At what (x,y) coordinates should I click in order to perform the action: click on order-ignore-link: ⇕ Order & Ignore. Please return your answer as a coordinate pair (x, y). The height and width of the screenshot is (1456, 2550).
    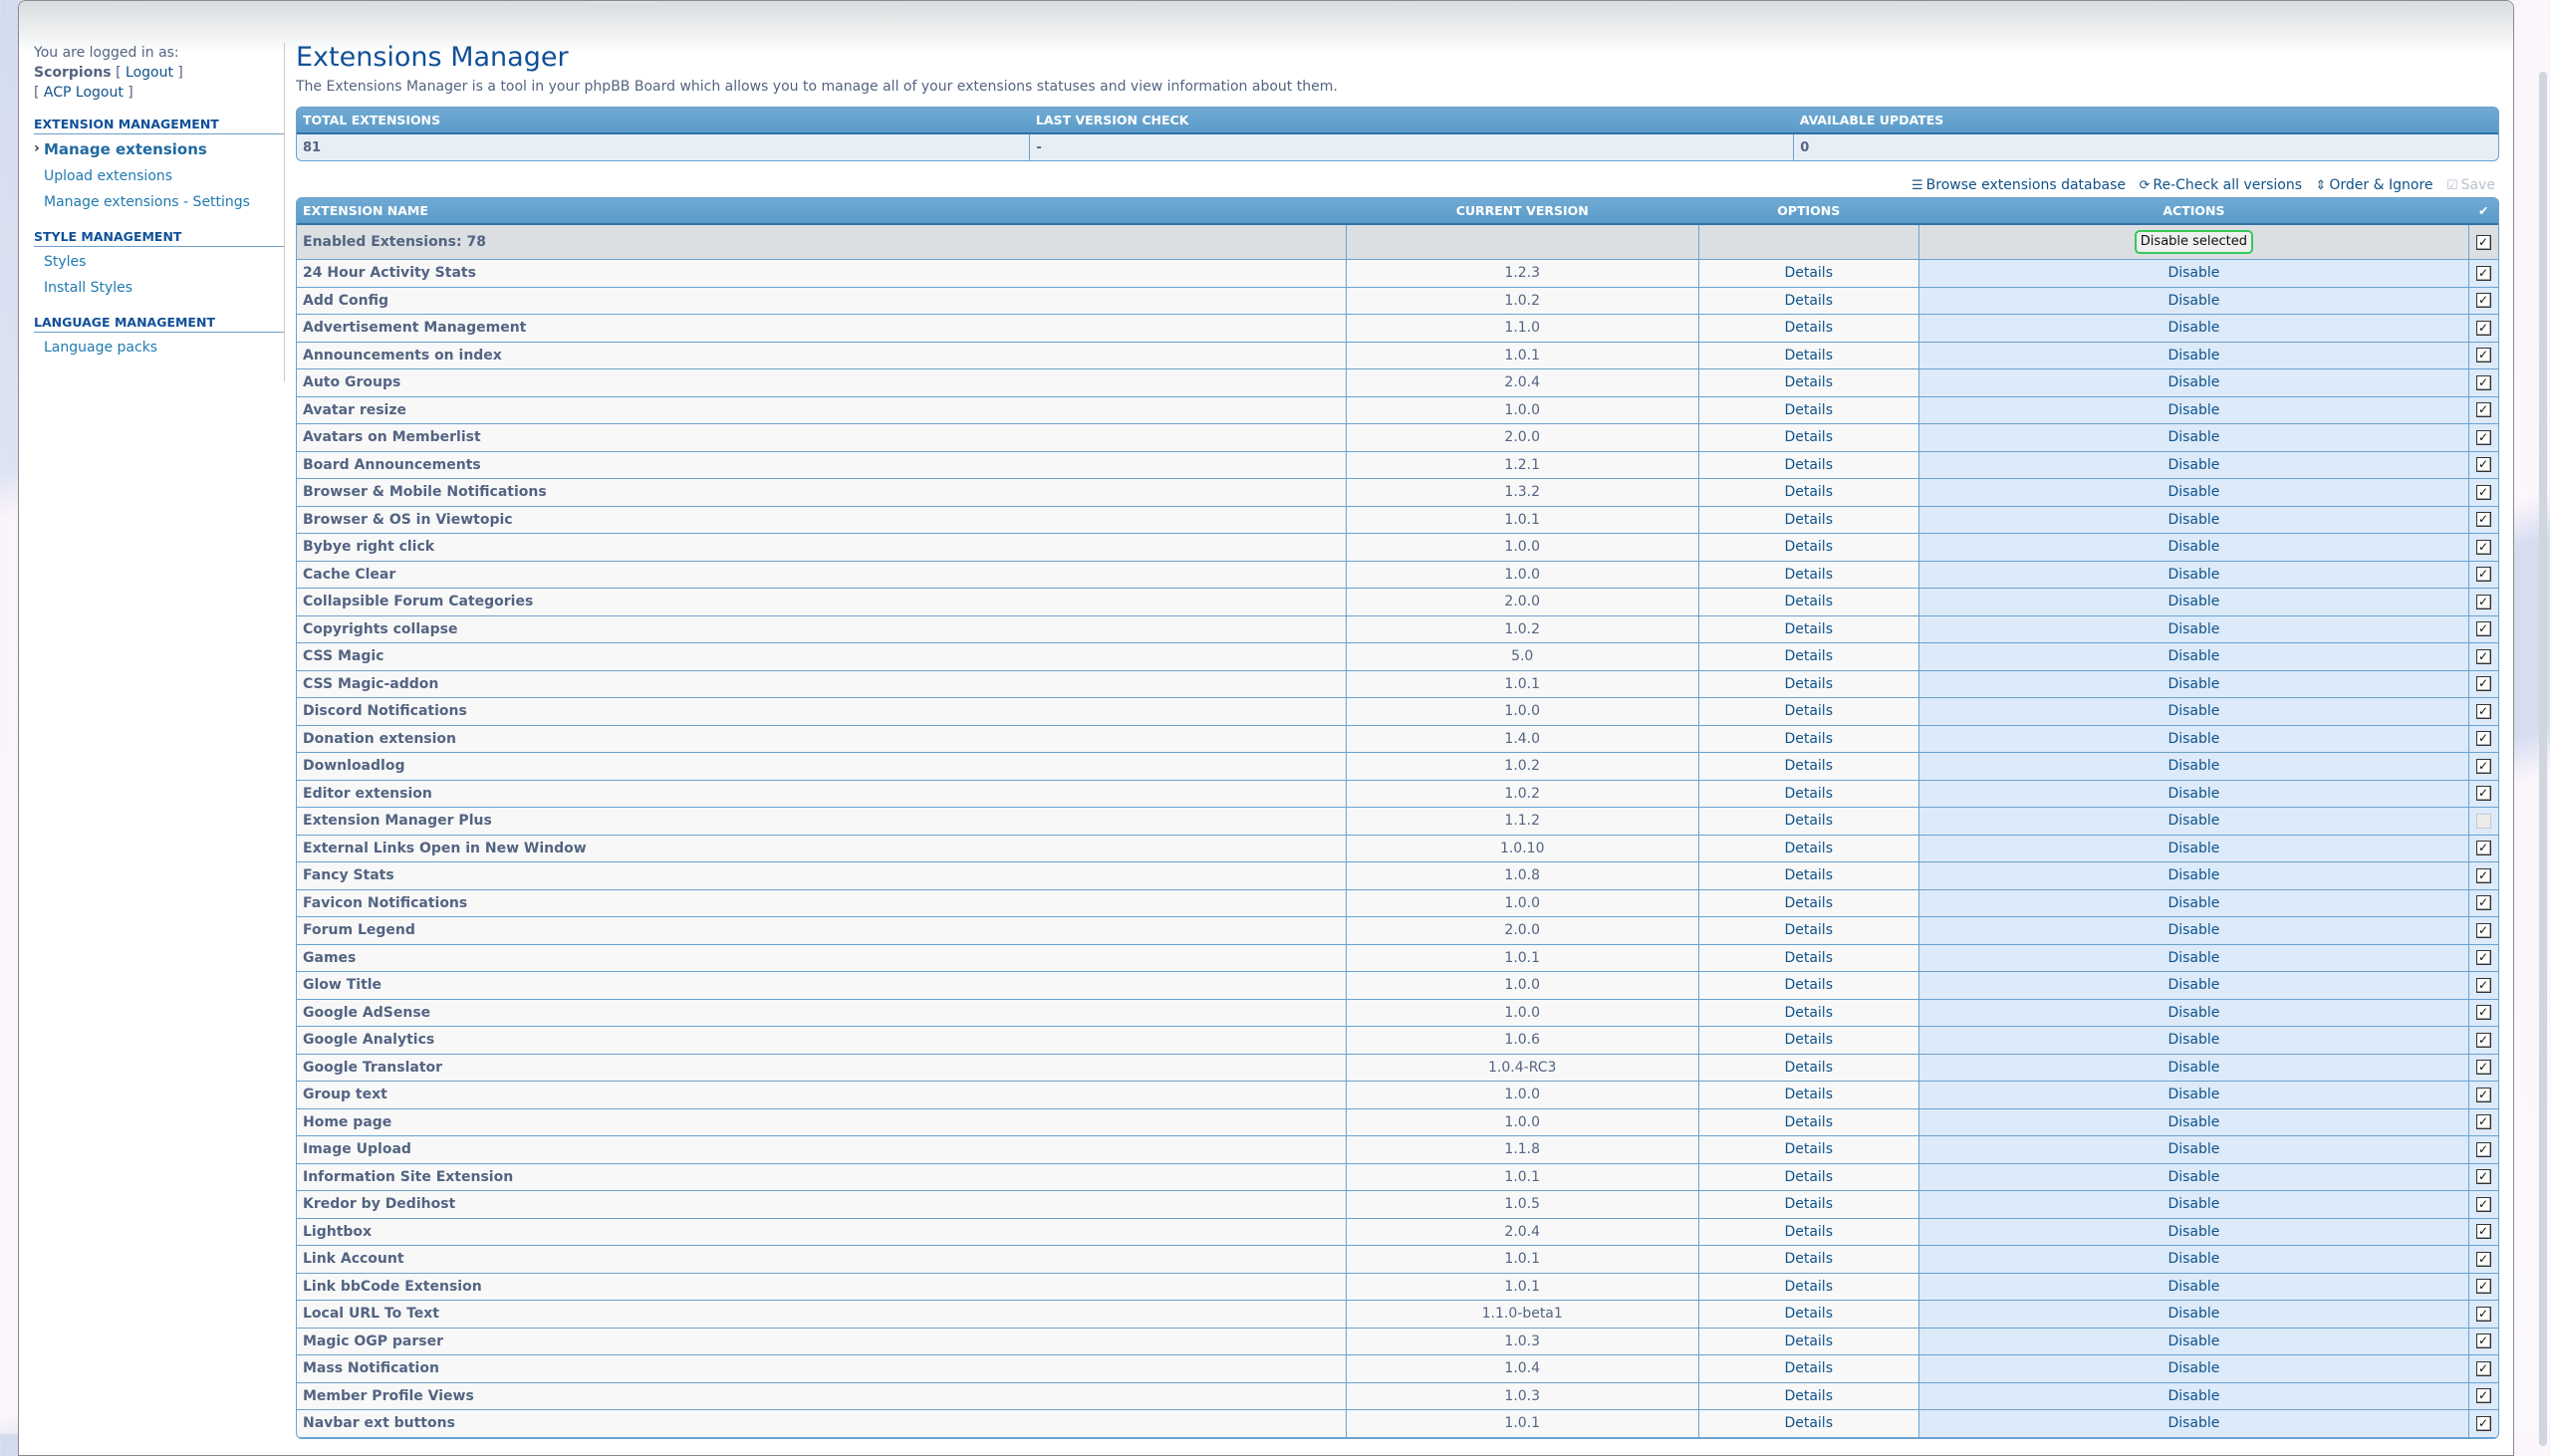
    Looking at the image, I should click on (2373, 185).